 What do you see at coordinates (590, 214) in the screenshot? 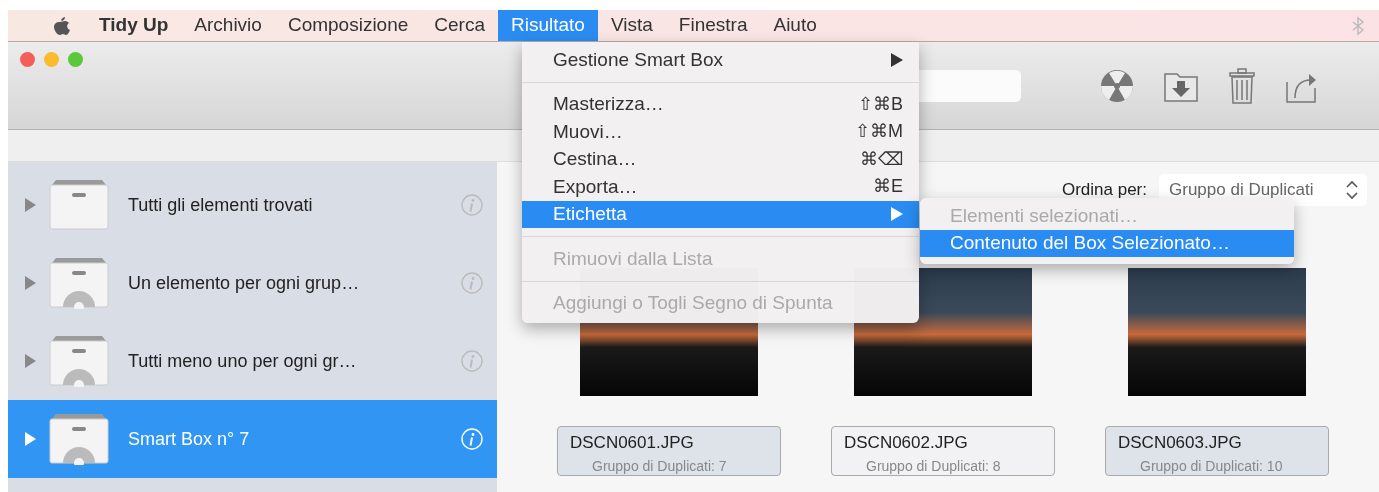
I see `menu-entry-label: Etichetta` at bounding box center [590, 214].